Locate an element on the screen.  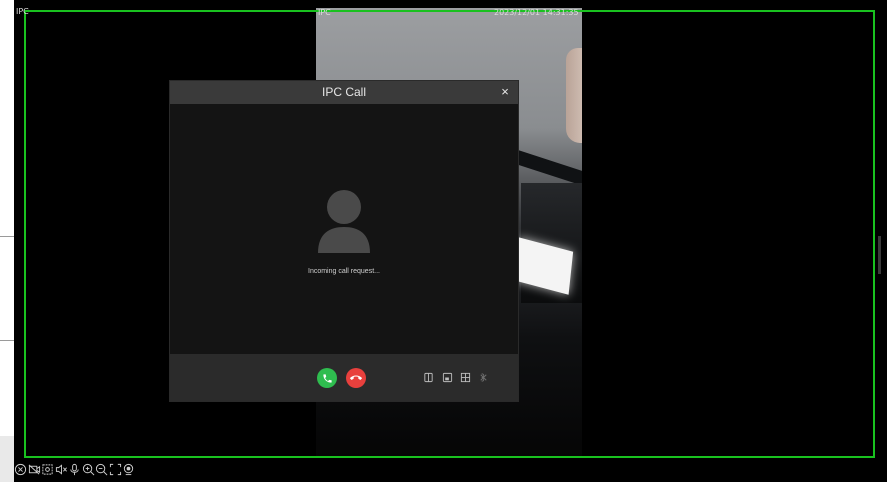
phone-decline-icon is located at coordinates (356, 377).